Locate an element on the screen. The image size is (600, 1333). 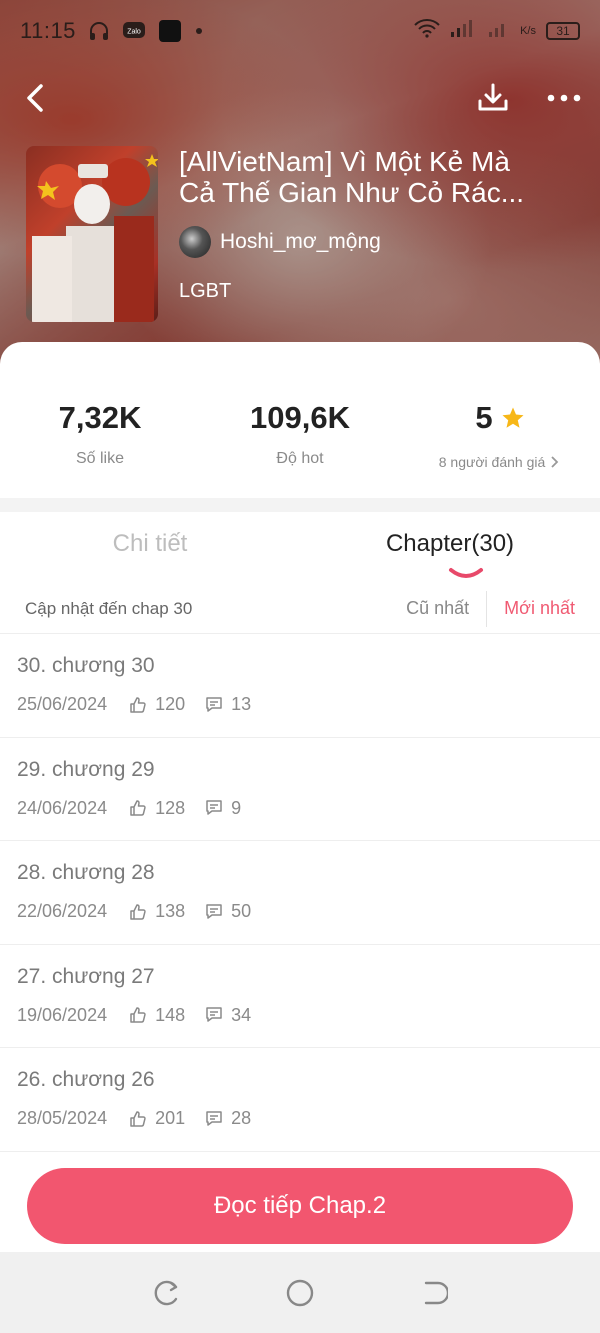
net-speed: K/s is located at coordinates (528, 31).